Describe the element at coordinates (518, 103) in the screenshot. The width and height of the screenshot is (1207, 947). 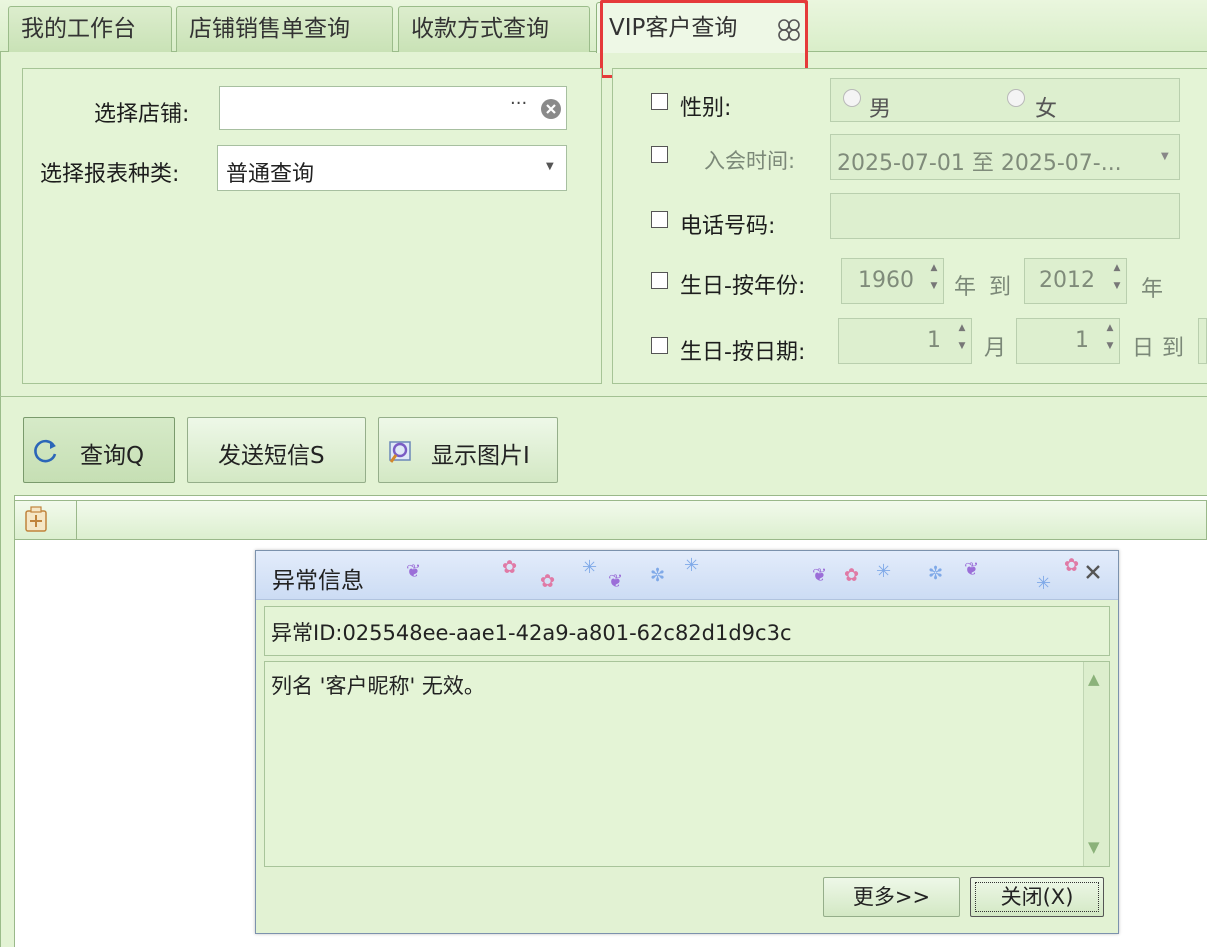
I see `browse-ellipsis-icon: ···` at that location.